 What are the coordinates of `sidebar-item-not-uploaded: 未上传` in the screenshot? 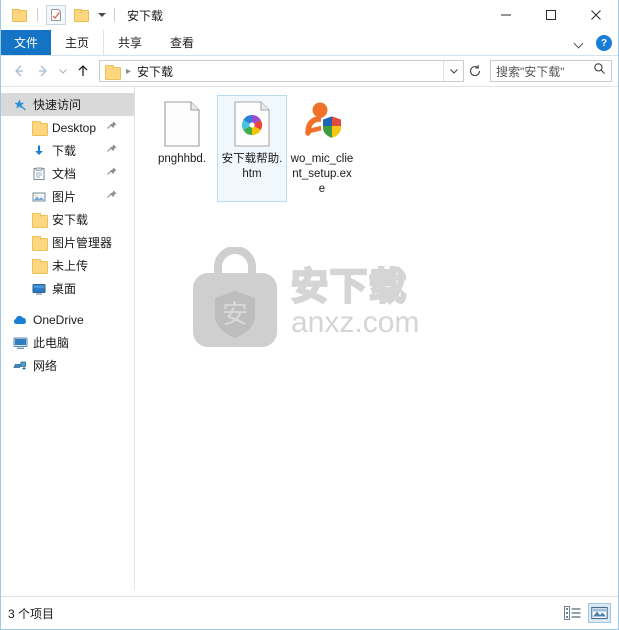 It's located at (67, 265).